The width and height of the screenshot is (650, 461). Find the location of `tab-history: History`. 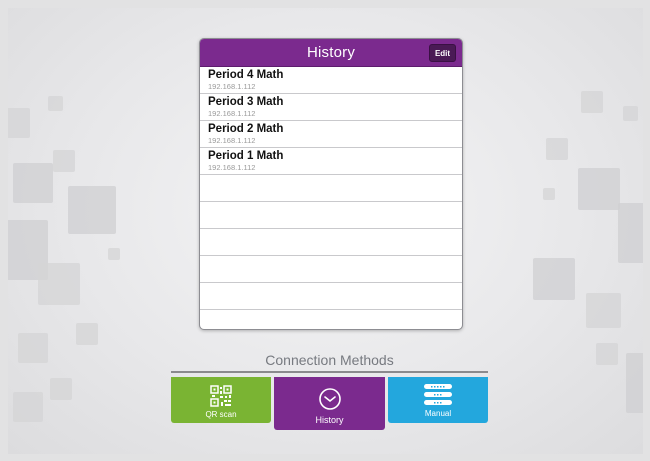

tab-history: History is located at coordinates (329, 403).